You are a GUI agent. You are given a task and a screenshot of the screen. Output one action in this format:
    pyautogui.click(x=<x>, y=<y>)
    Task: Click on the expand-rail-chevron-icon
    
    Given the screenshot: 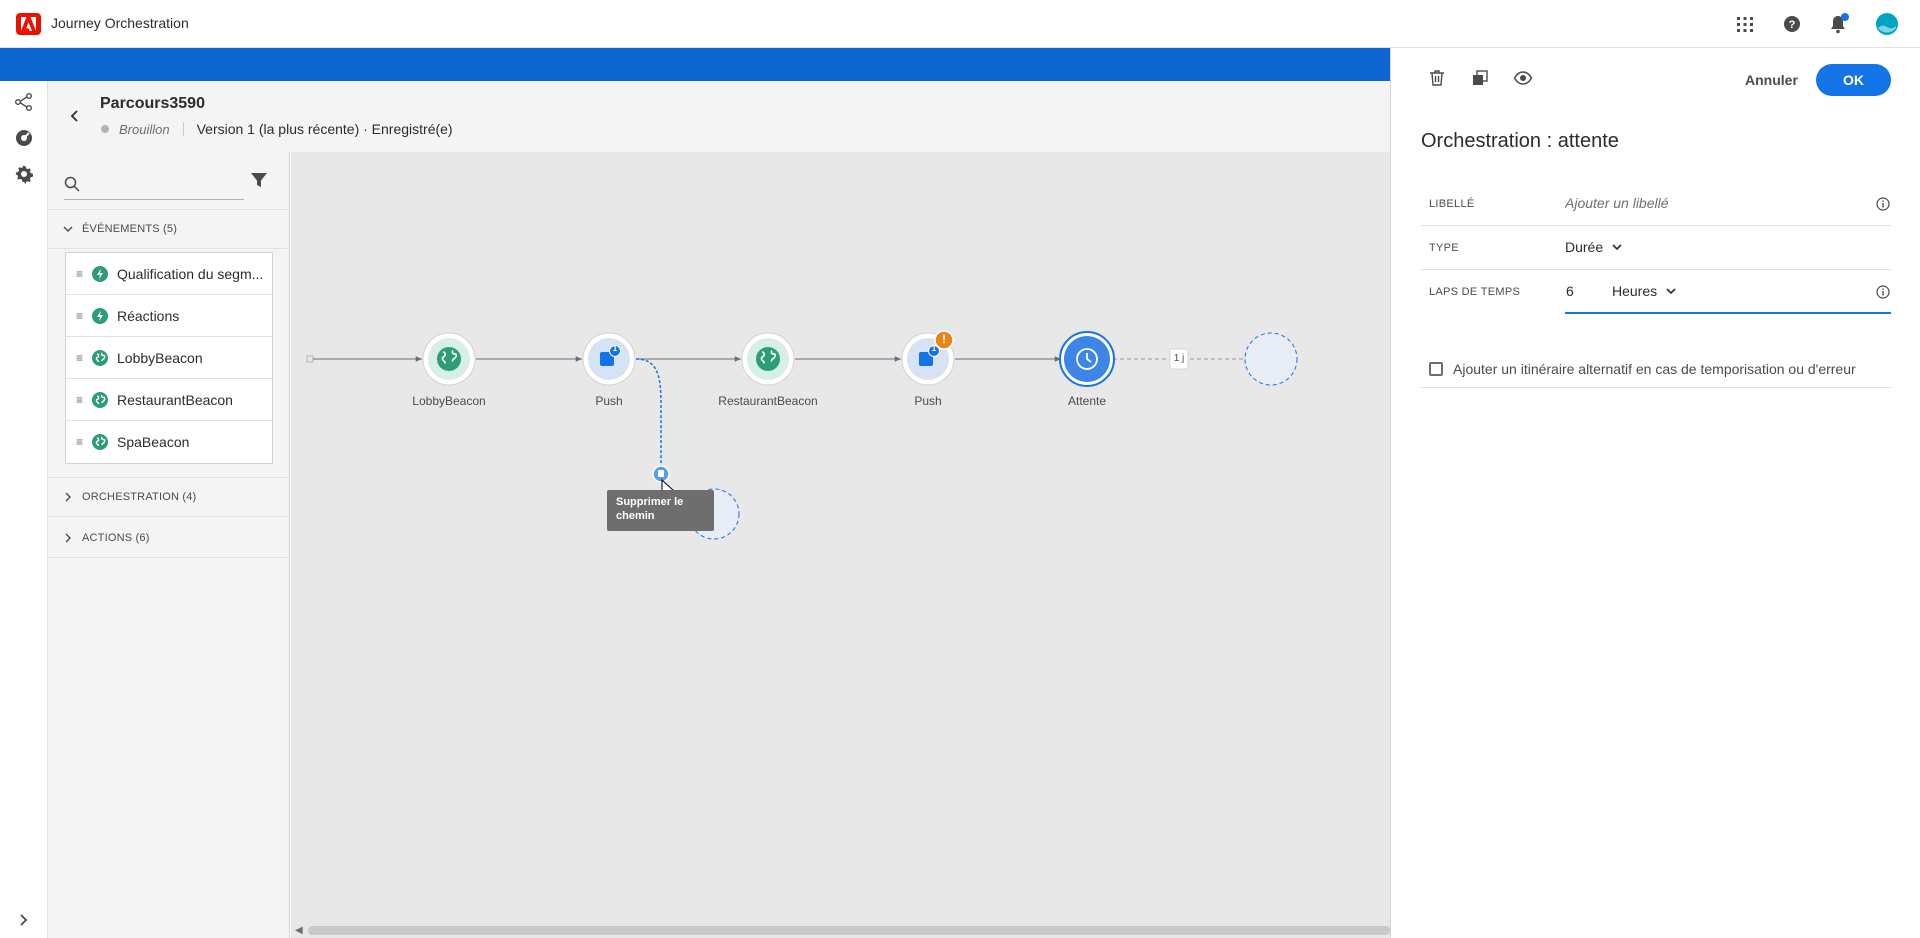 What is the action you would take?
    pyautogui.click(x=24, y=920)
    